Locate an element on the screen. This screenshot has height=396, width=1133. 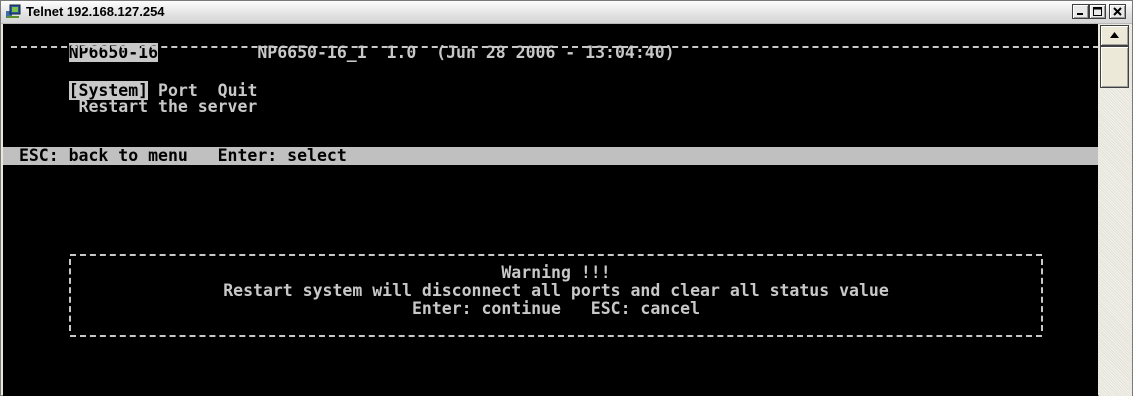
telnet-app-icon is located at coordinates (13, 11).